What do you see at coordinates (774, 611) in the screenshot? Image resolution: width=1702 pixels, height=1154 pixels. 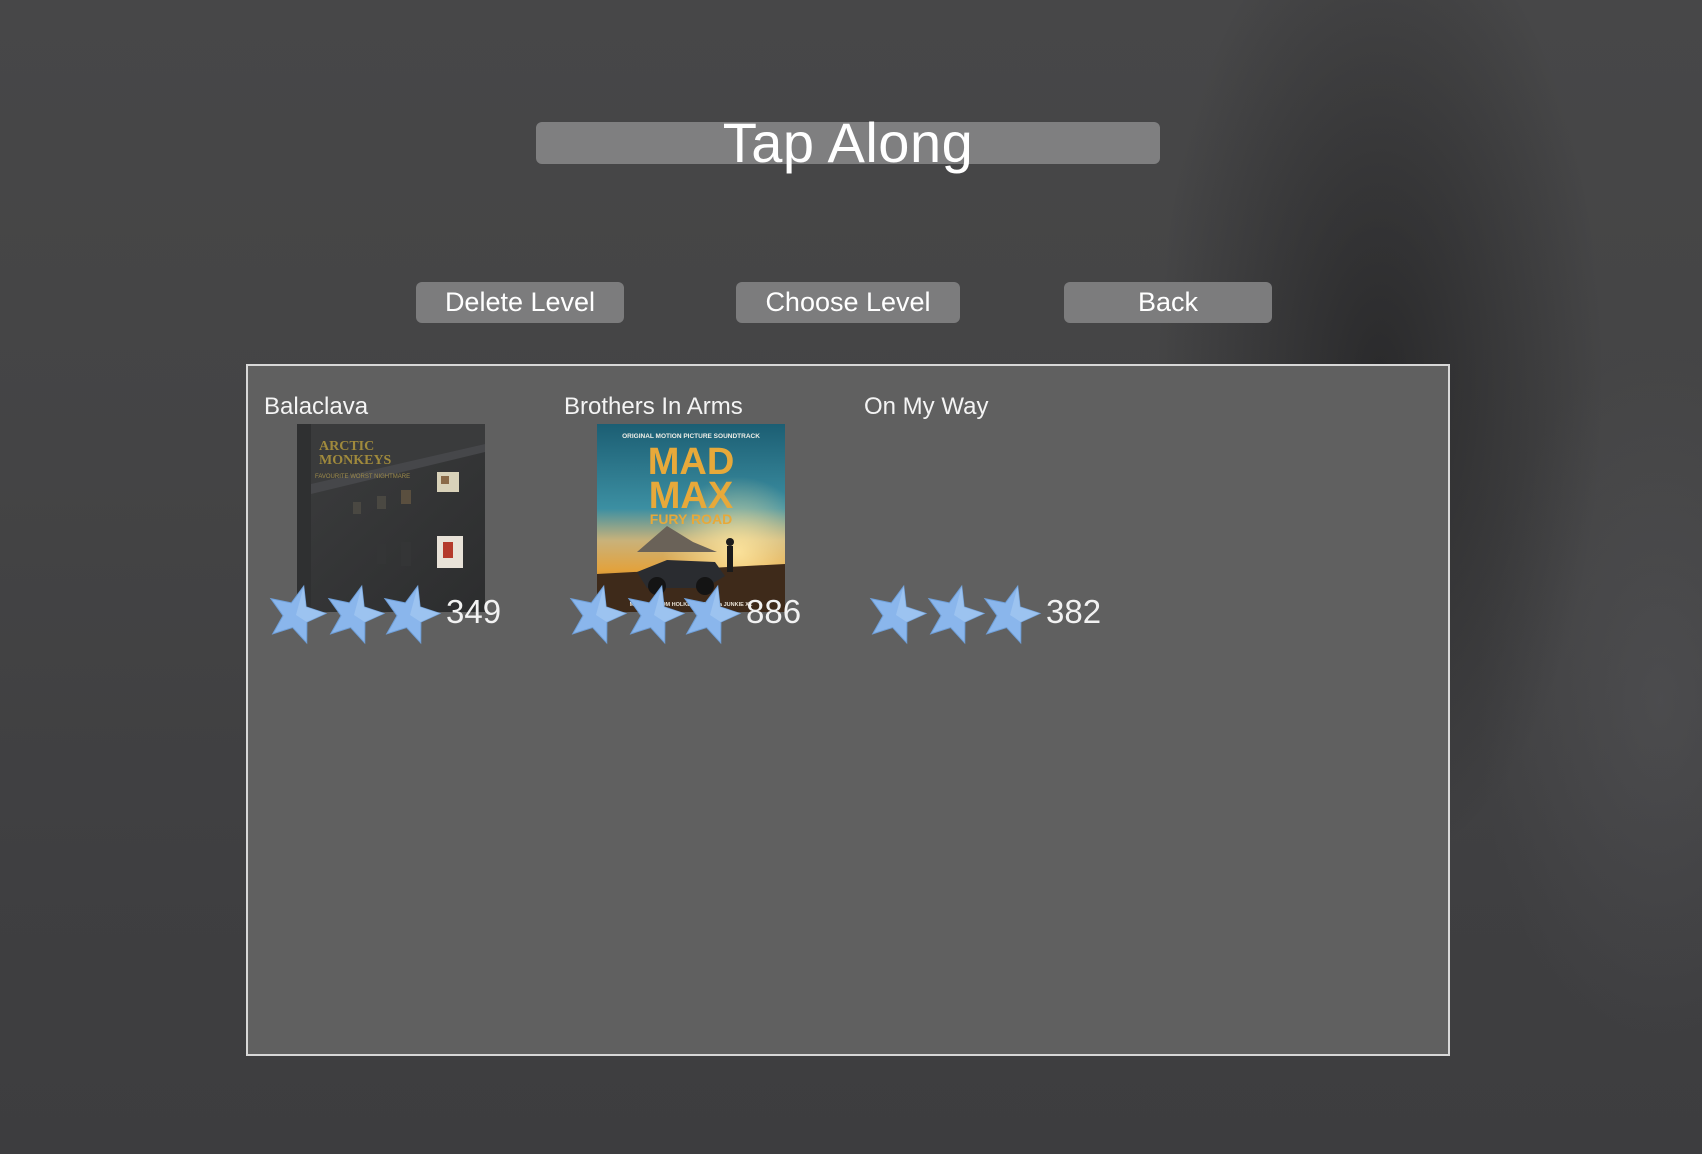 I see `level-score: 886` at bounding box center [774, 611].